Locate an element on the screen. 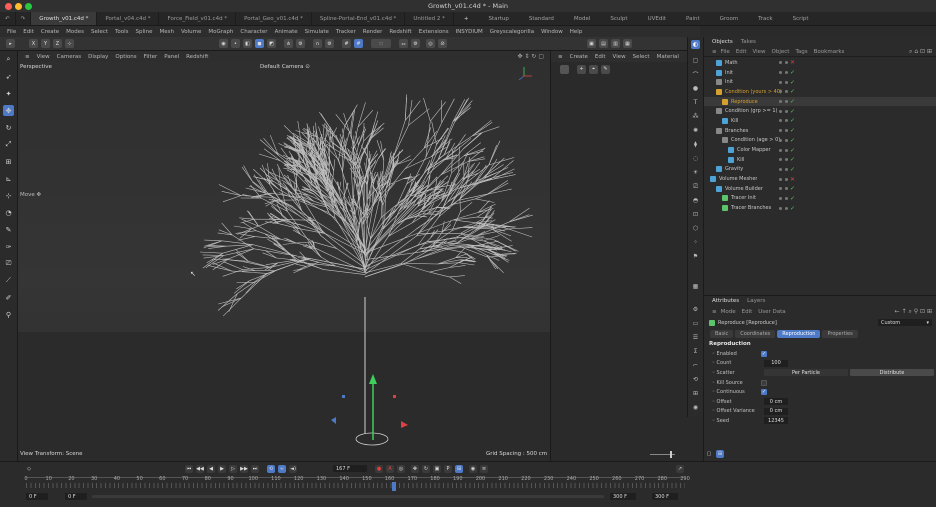 The width and height of the screenshot is (936, 507). current-frame-field: 167 F is located at coordinates (350, 468).